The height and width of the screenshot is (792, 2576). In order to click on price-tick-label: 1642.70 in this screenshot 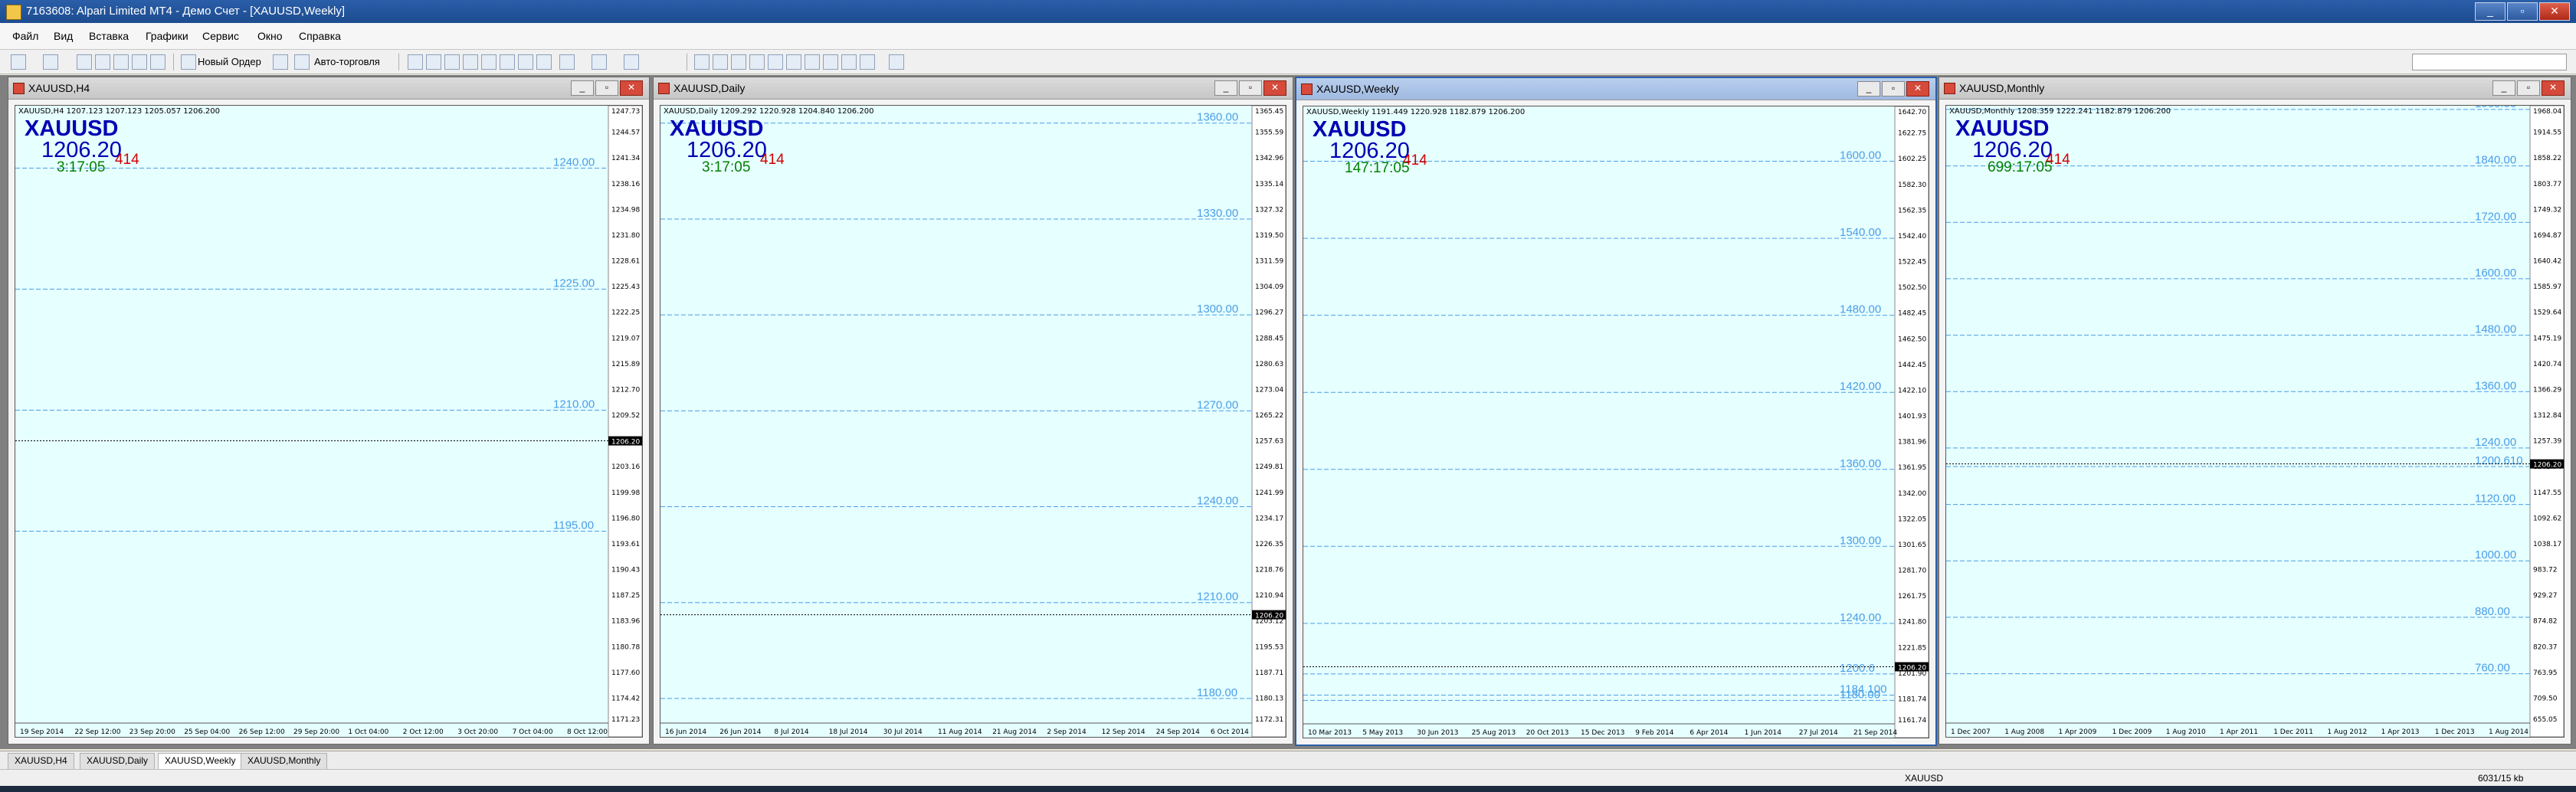, I will do `click(1912, 112)`.